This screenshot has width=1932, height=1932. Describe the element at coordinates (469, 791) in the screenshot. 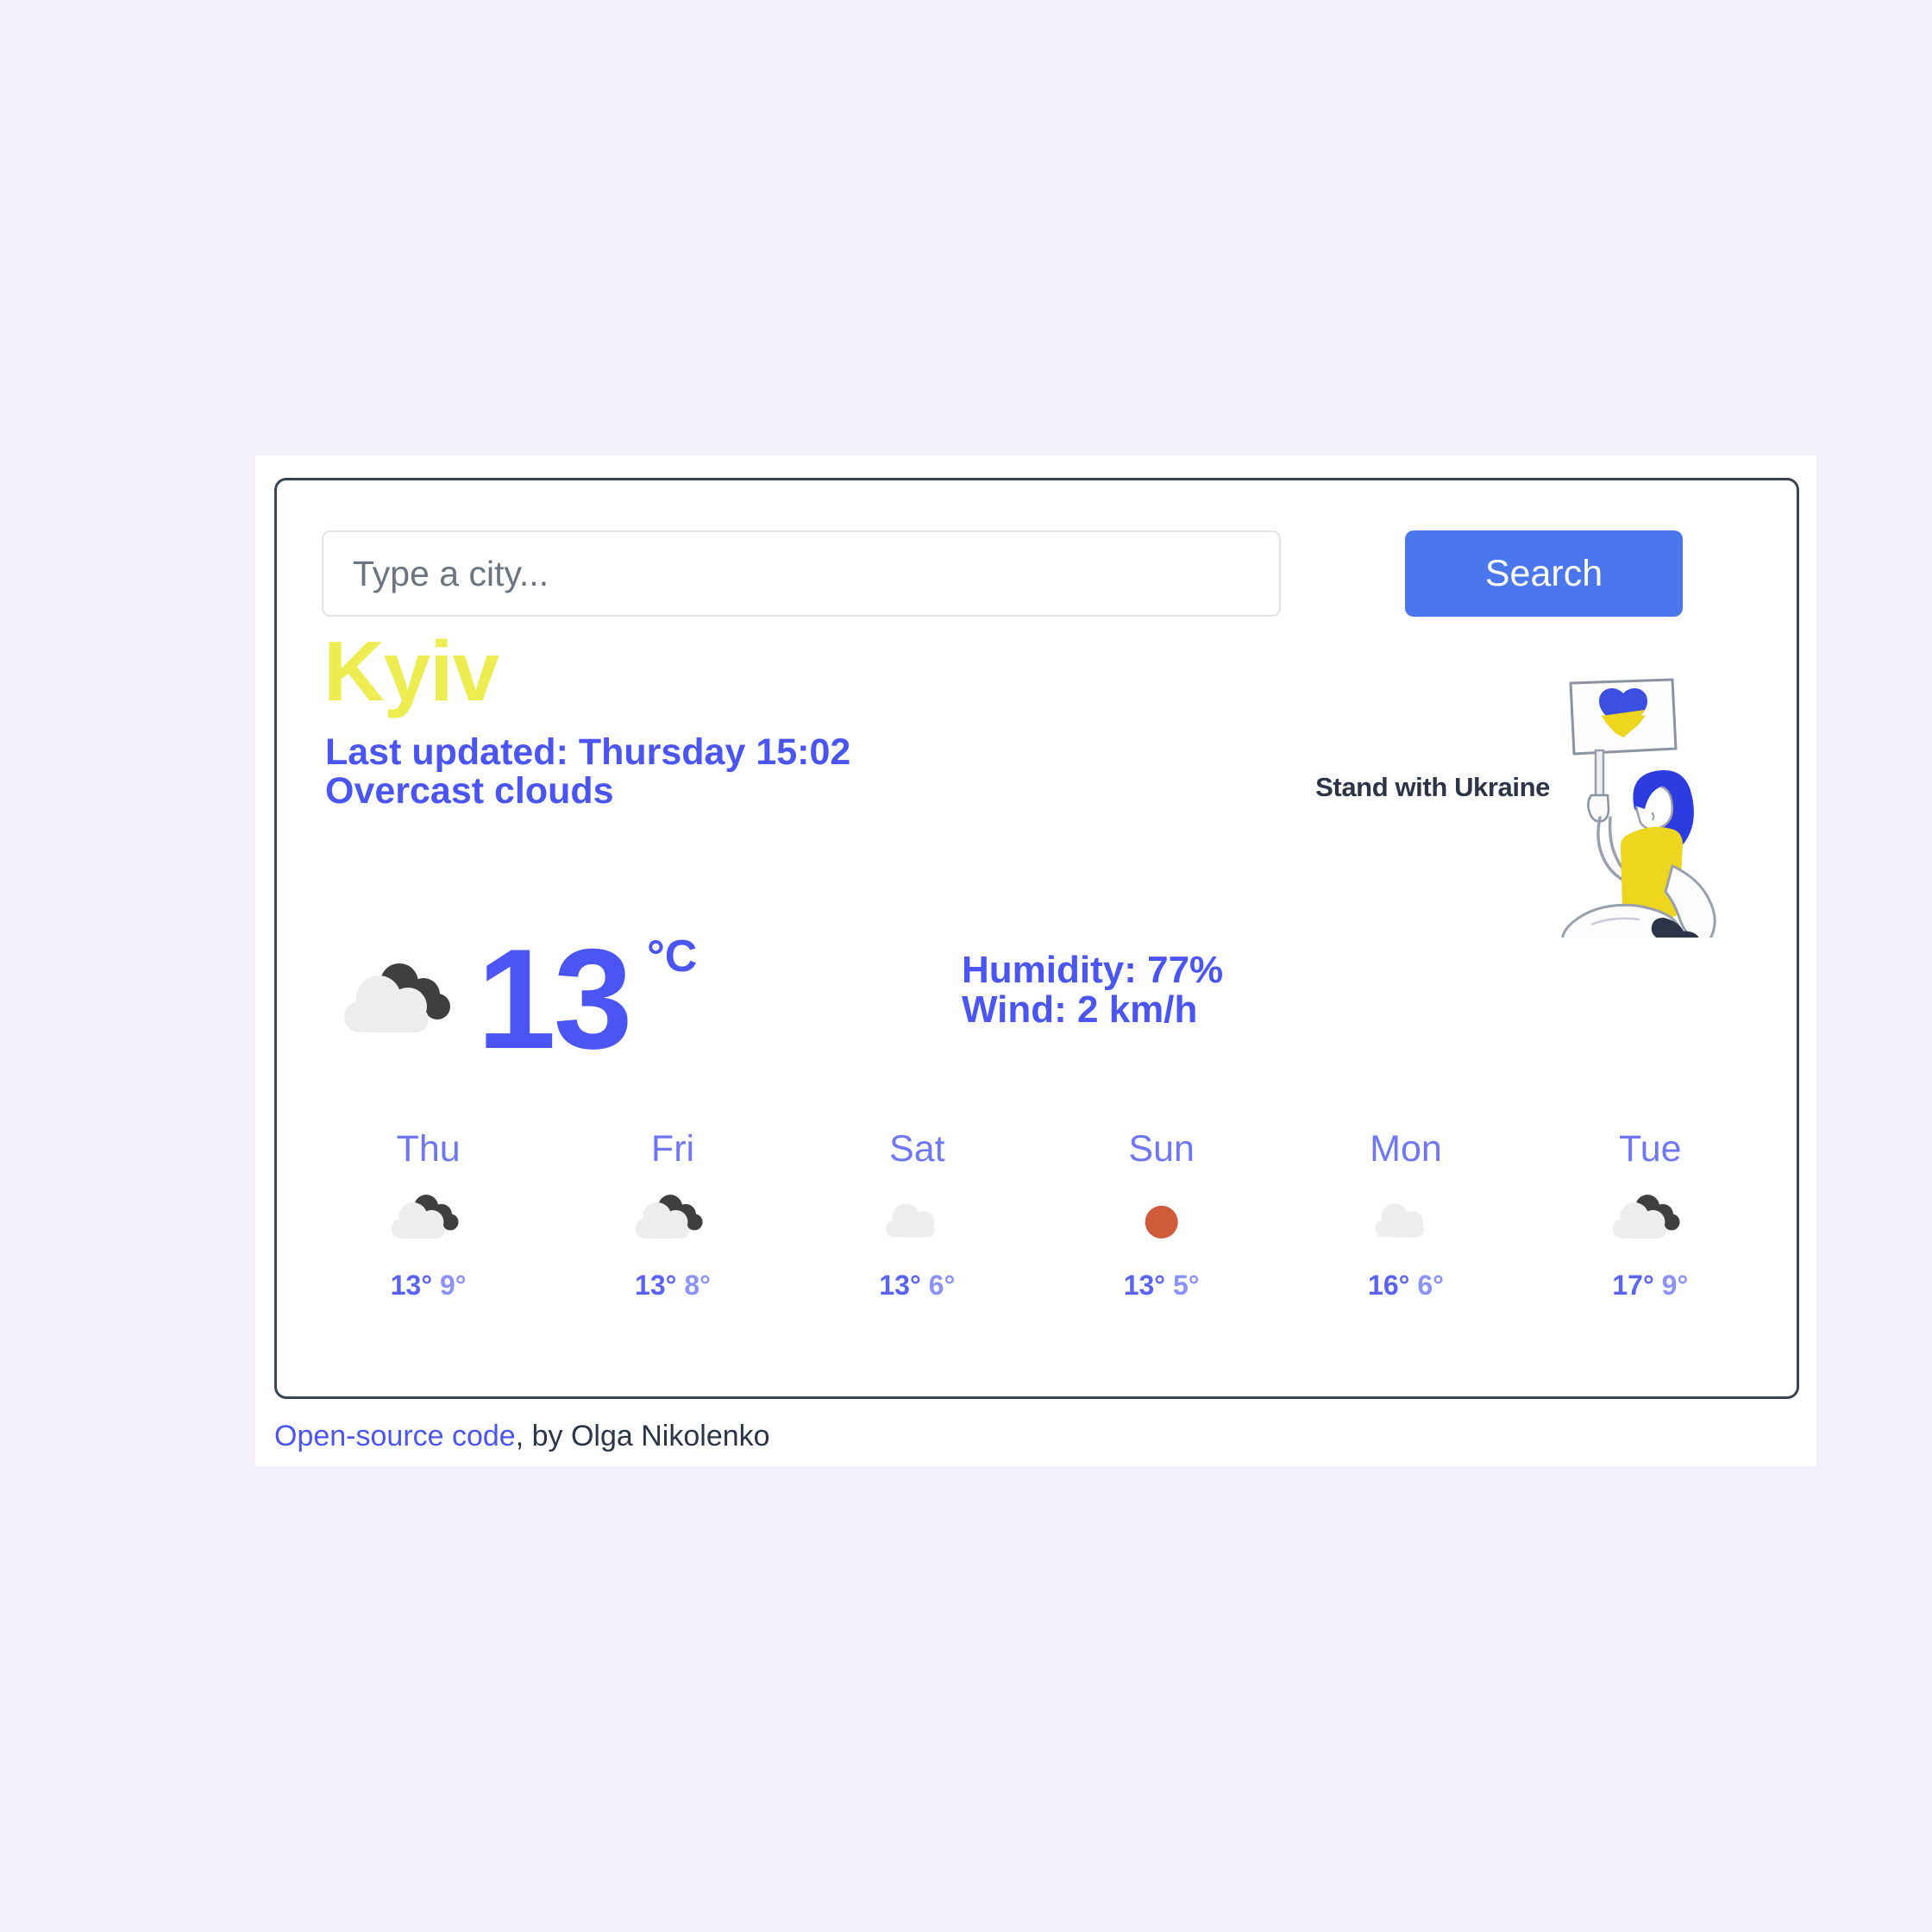

I see `weather-condition-text: Overcast clouds` at that location.